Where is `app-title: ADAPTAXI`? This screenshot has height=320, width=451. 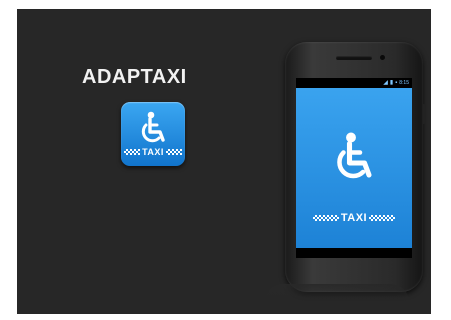 app-title: ADAPTAXI is located at coordinates (134, 77).